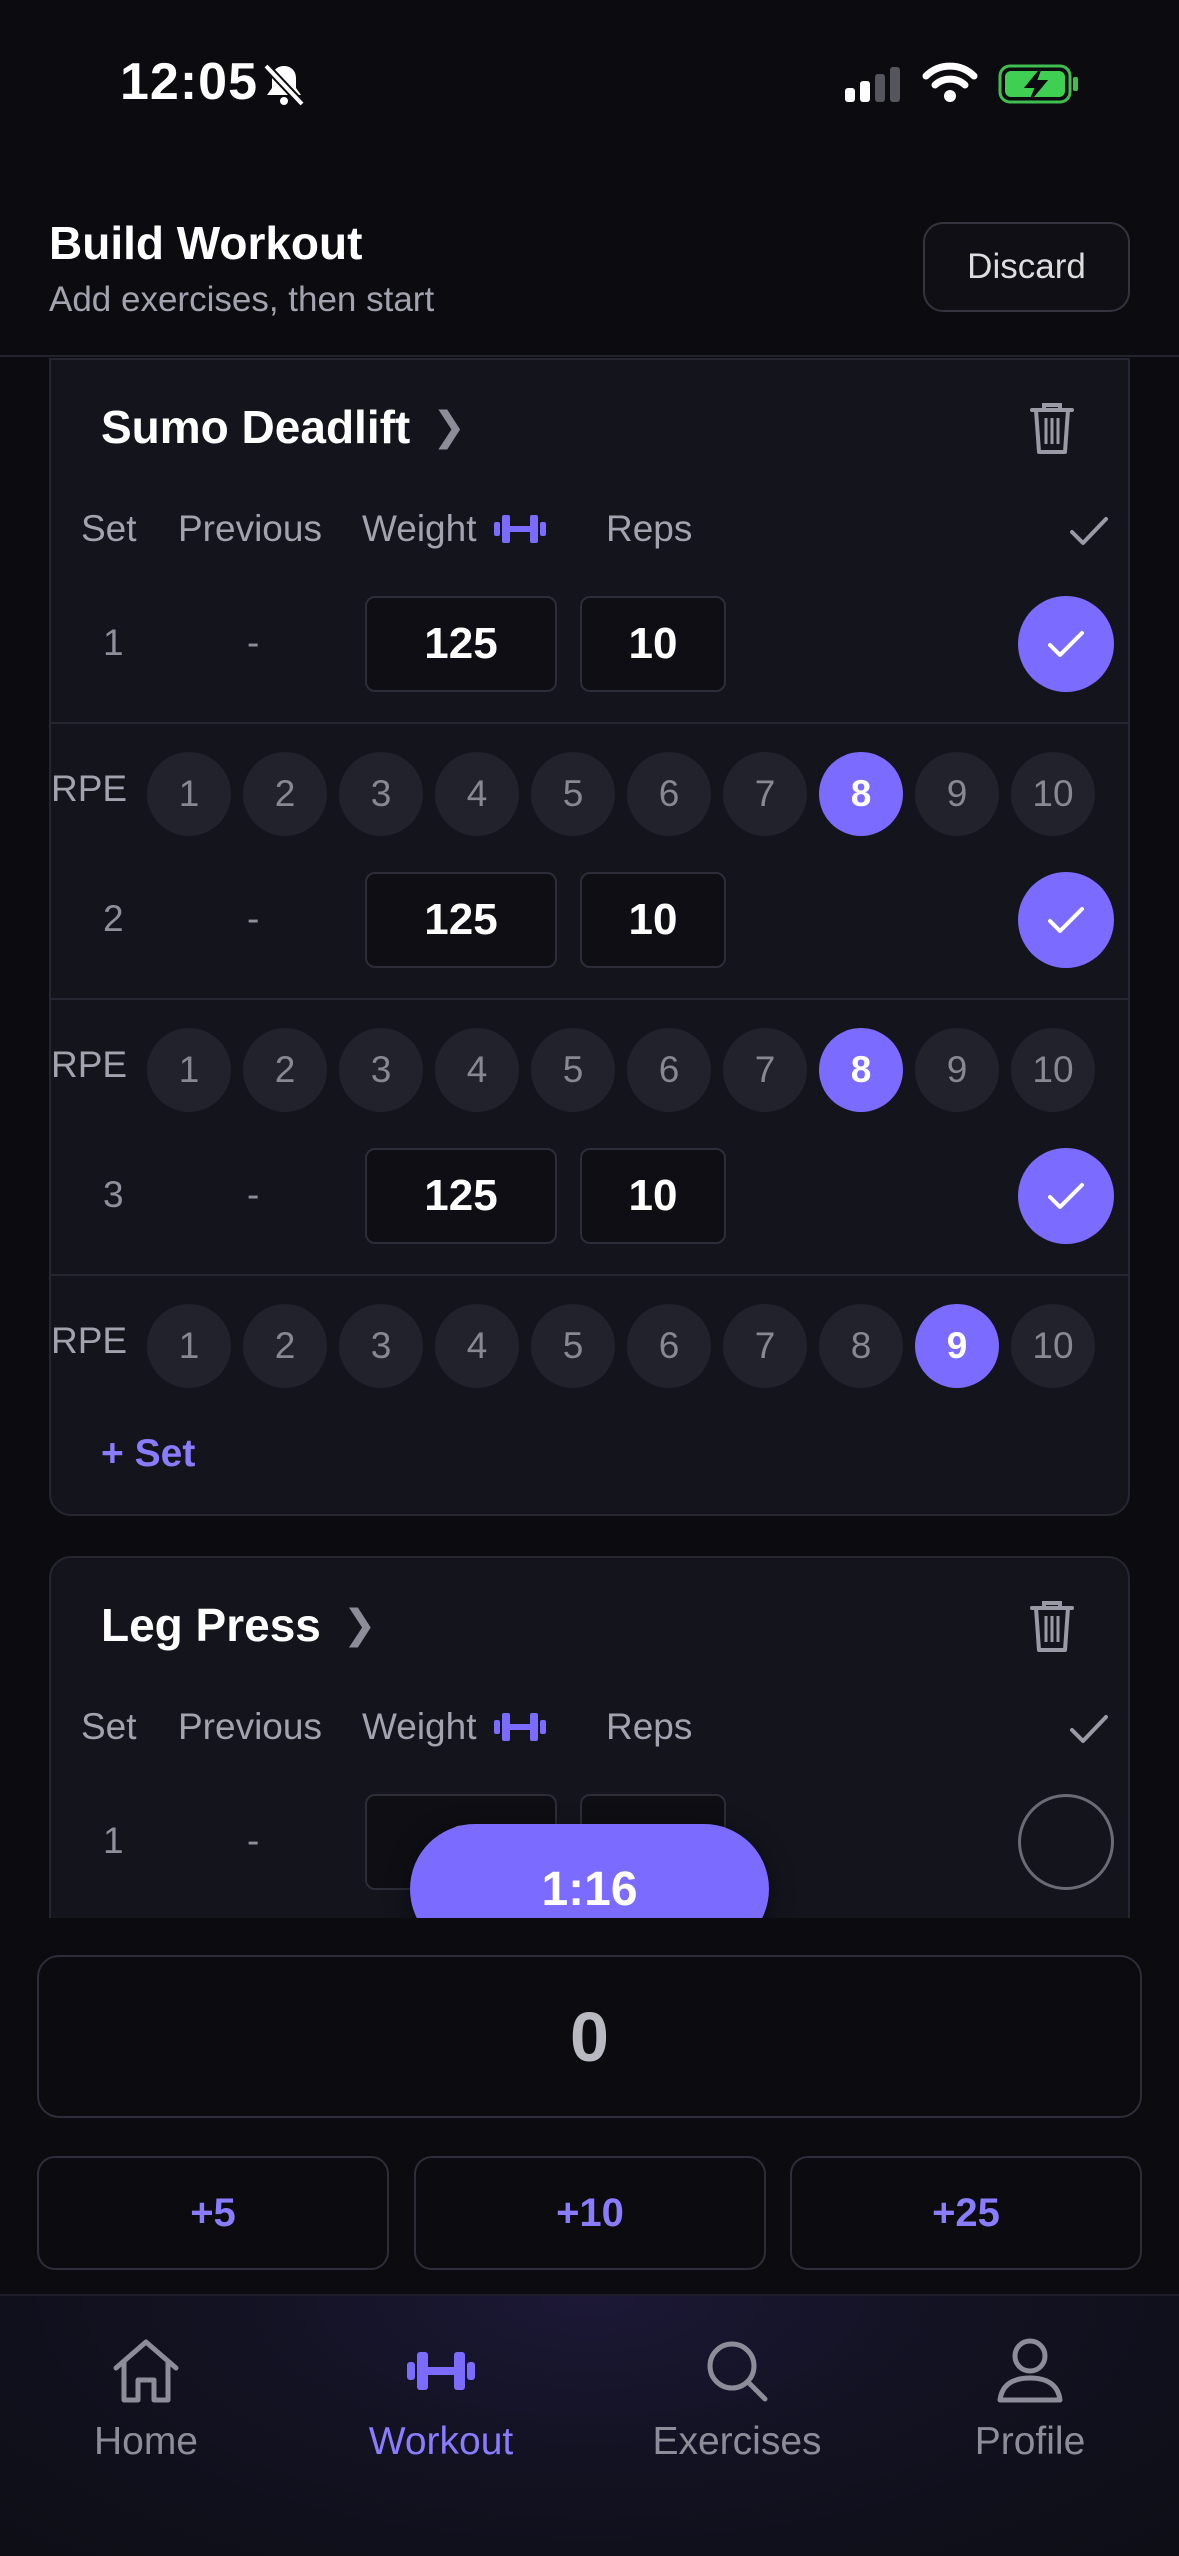 The height and width of the screenshot is (2556, 1179). What do you see at coordinates (861, 1346) in the screenshot?
I see `rpe-option: 8` at bounding box center [861, 1346].